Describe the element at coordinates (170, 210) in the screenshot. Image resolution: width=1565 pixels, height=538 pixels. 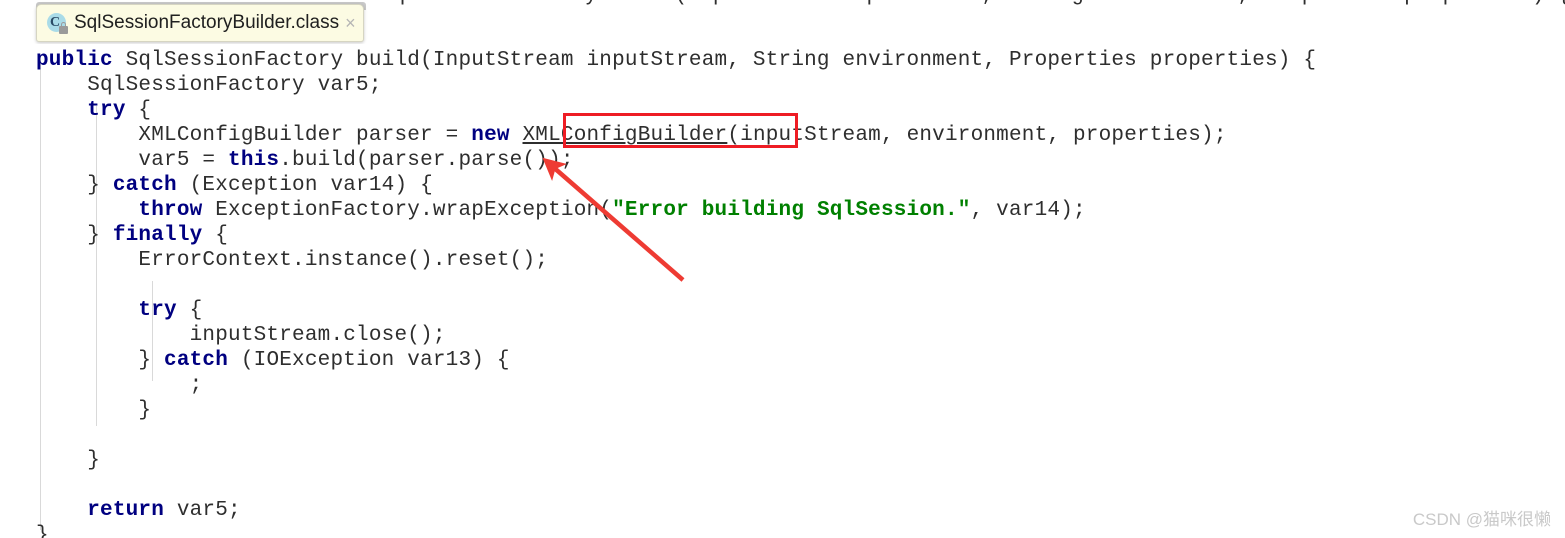
I see `code-keyword: throw` at that location.